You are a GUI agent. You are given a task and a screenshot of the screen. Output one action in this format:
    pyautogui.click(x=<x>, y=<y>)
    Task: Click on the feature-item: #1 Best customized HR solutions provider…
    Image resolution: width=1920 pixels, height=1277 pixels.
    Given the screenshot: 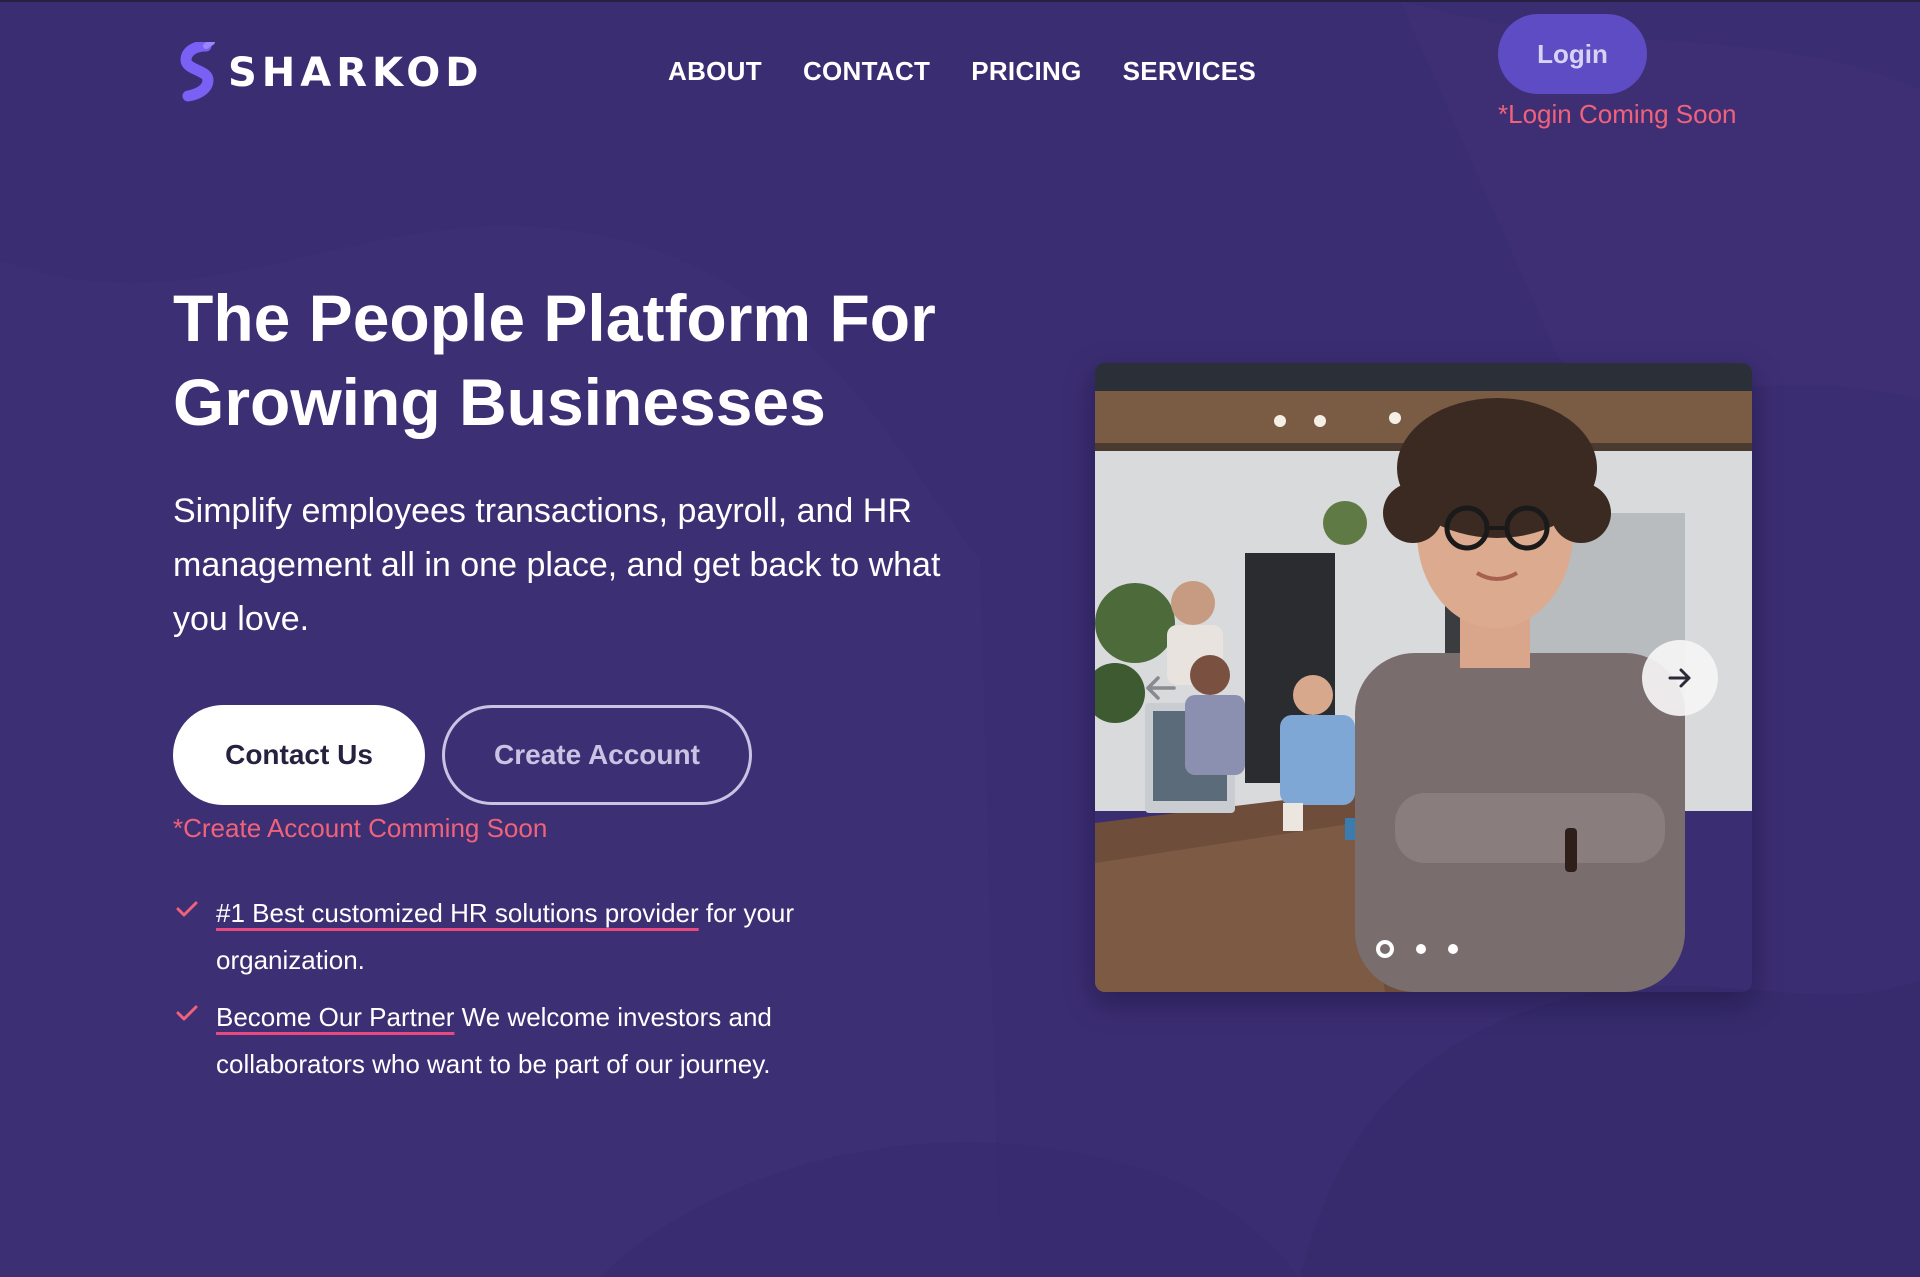 What is the action you would take?
    pyautogui.click(x=536, y=937)
    